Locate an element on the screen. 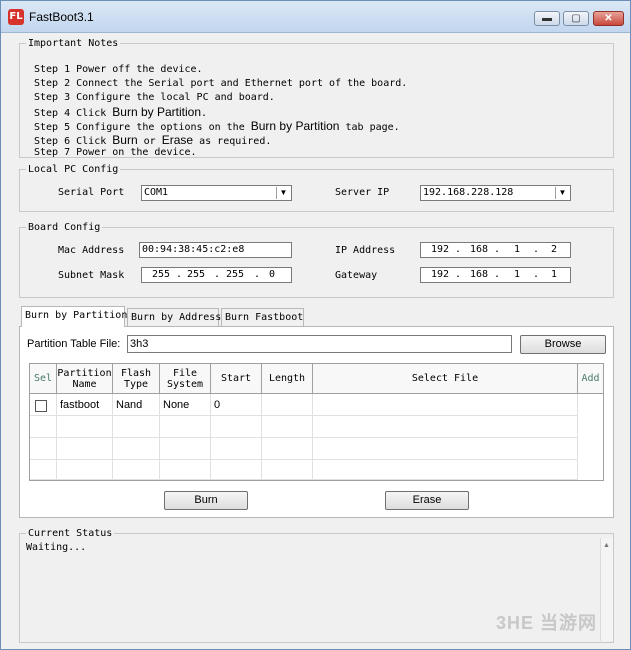  mac-address-input: 00:94:38:45:c2:e8 is located at coordinates (215, 250).